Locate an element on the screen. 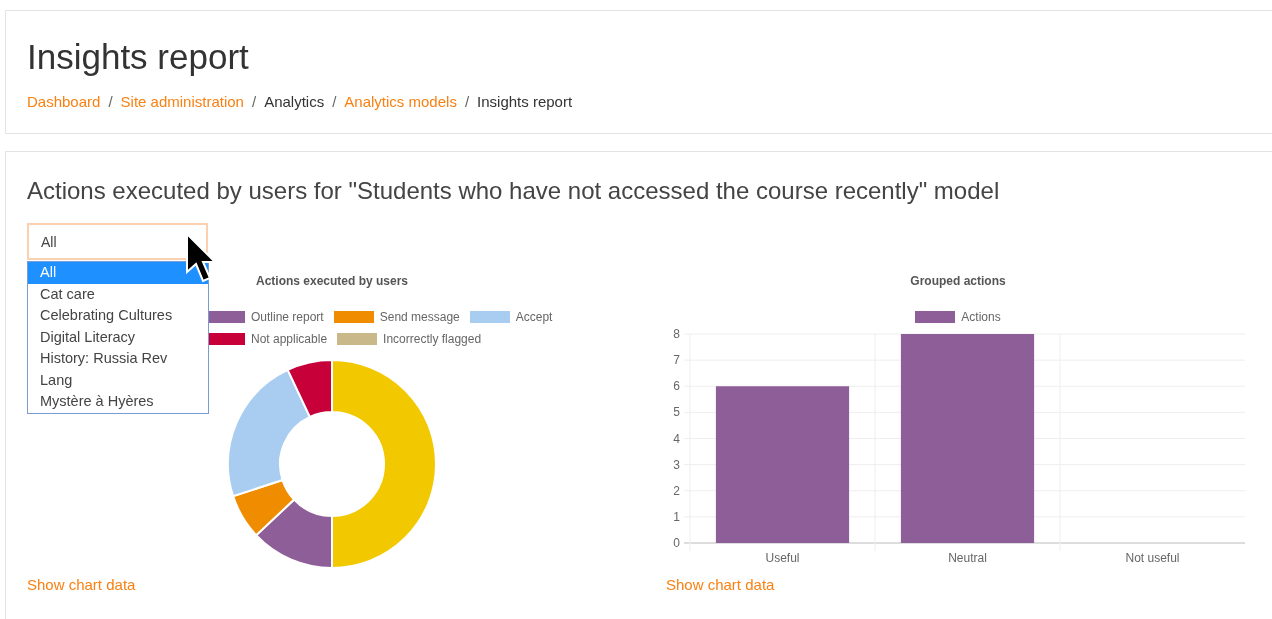  dropdown-option: Celebrating Cultures is located at coordinates (118, 316).